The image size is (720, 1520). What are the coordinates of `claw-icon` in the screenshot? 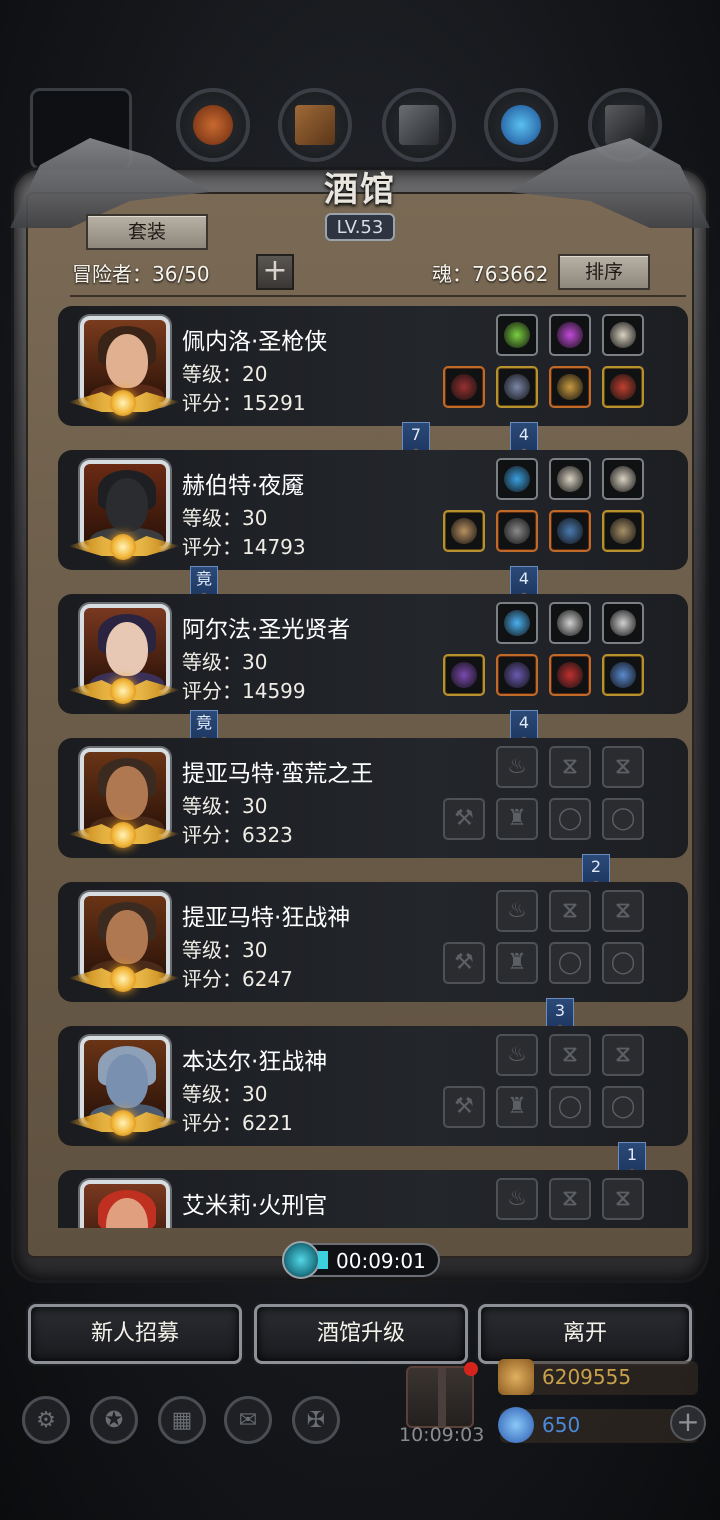 It's located at (623, 479).